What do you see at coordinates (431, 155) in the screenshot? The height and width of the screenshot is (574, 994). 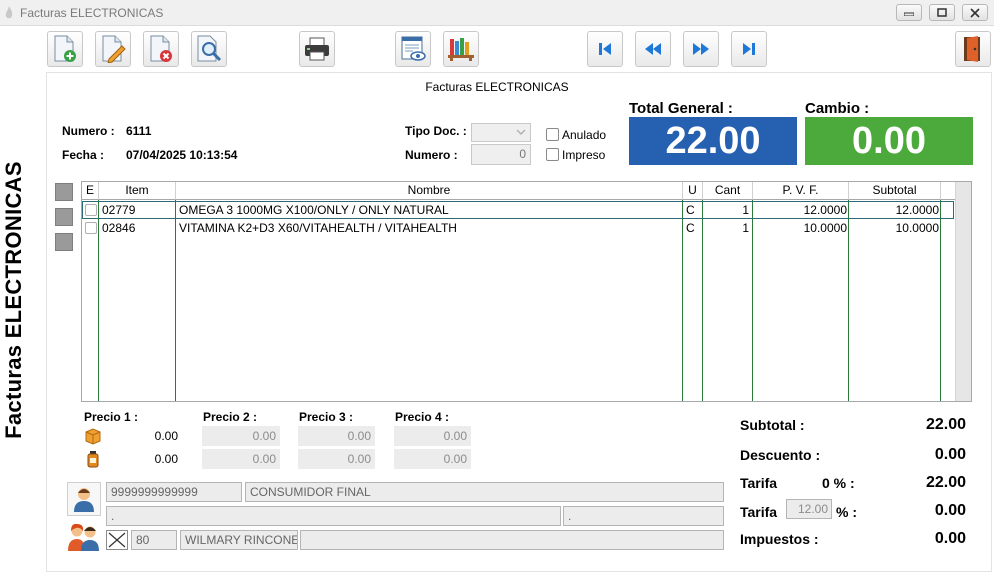 I see `doc-numero-label: Numero :` at bounding box center [431, 155].